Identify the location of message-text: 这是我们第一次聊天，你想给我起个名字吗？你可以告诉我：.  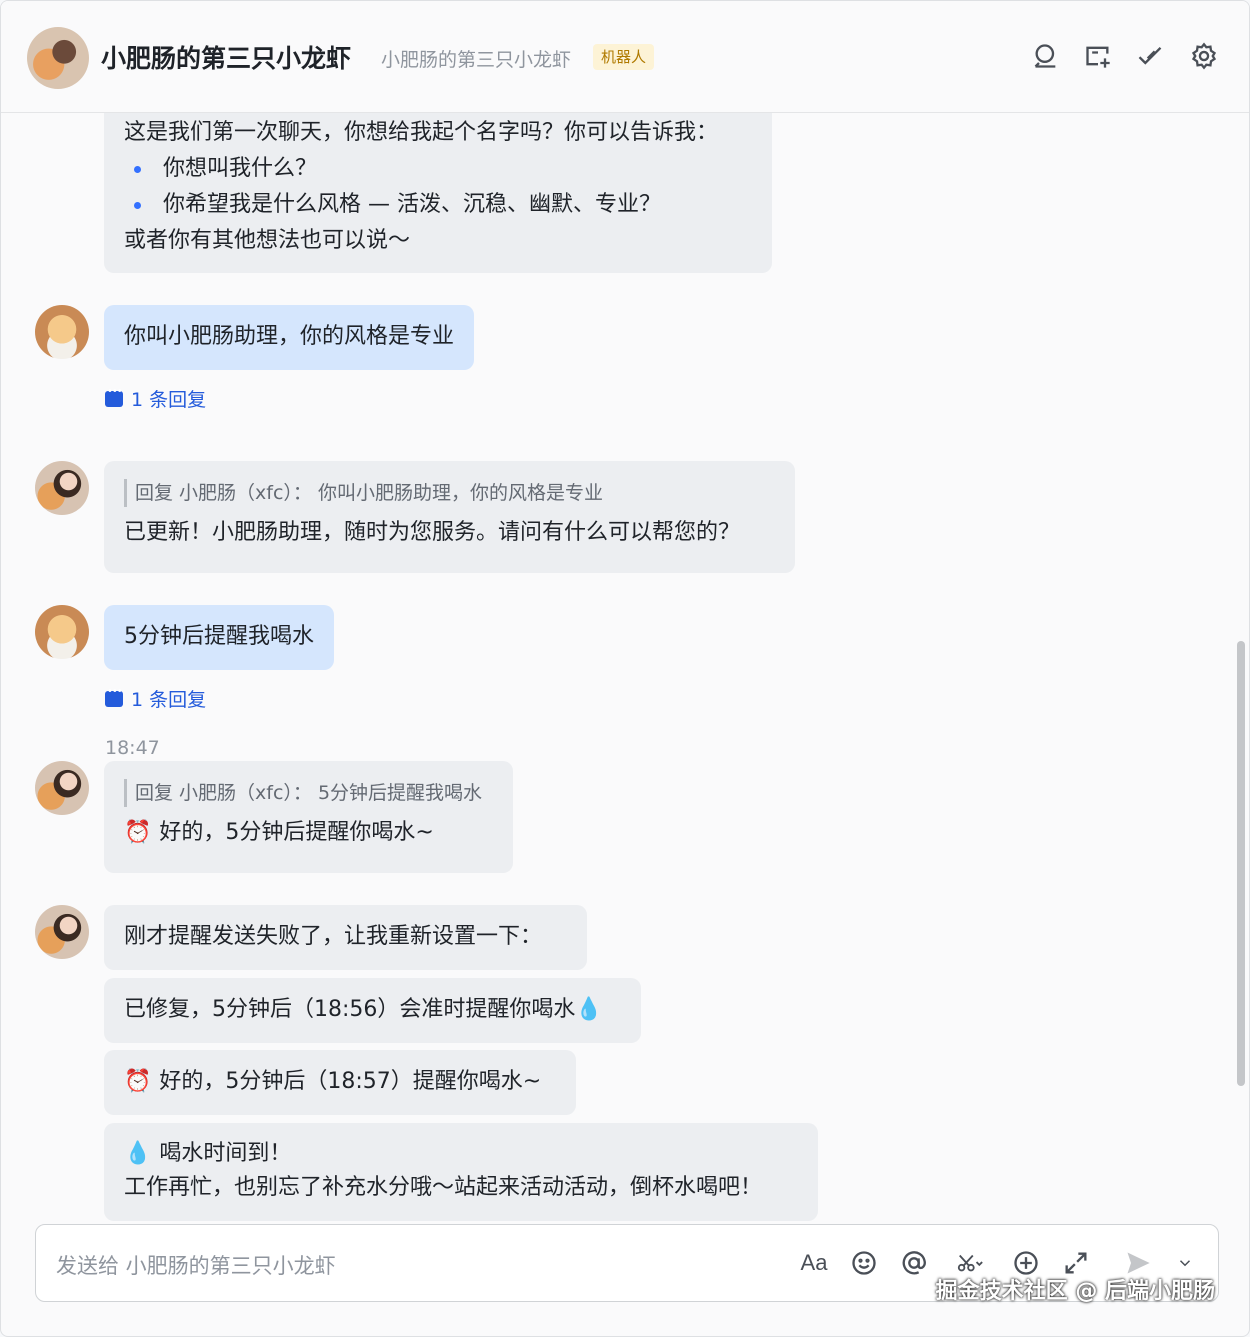
(421, 132).